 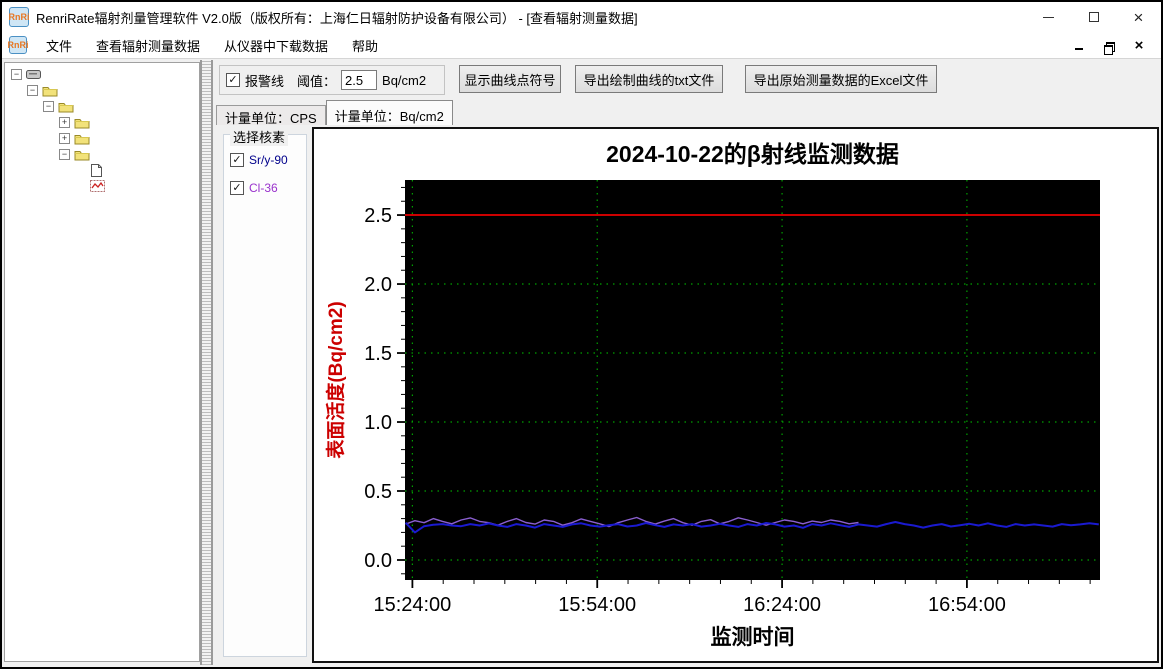 I want to click on export-txt-button: 导出绘制曲线的txt文件, so click(x=649, y=79).